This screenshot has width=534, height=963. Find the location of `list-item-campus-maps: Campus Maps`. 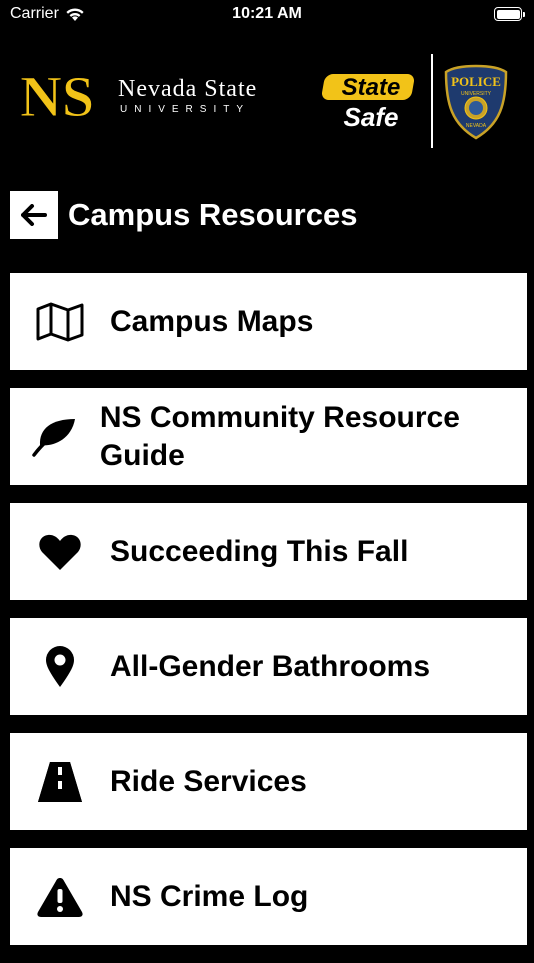

list-item-campus-maps: Campus Maps is located at coordinates (268, 321).